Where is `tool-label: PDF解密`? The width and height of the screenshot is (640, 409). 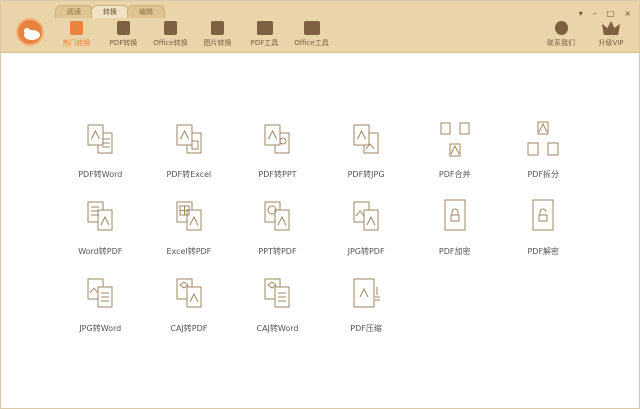 tool-label: PDF解密 is located at coordinates (543, 251).